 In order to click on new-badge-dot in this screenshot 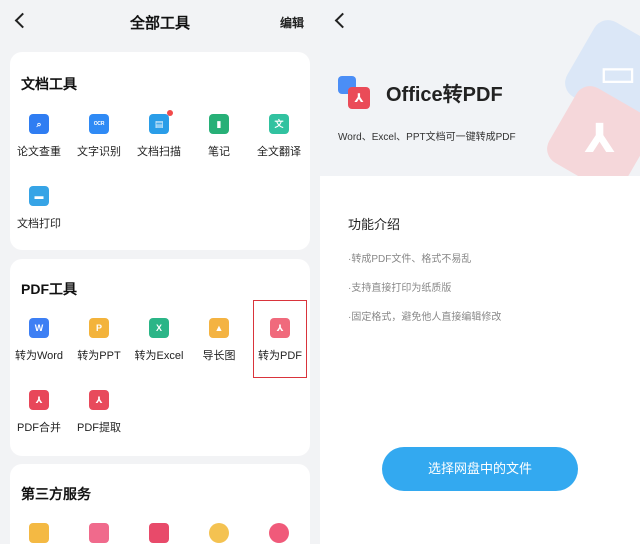, I will do `click(170, 113)`.